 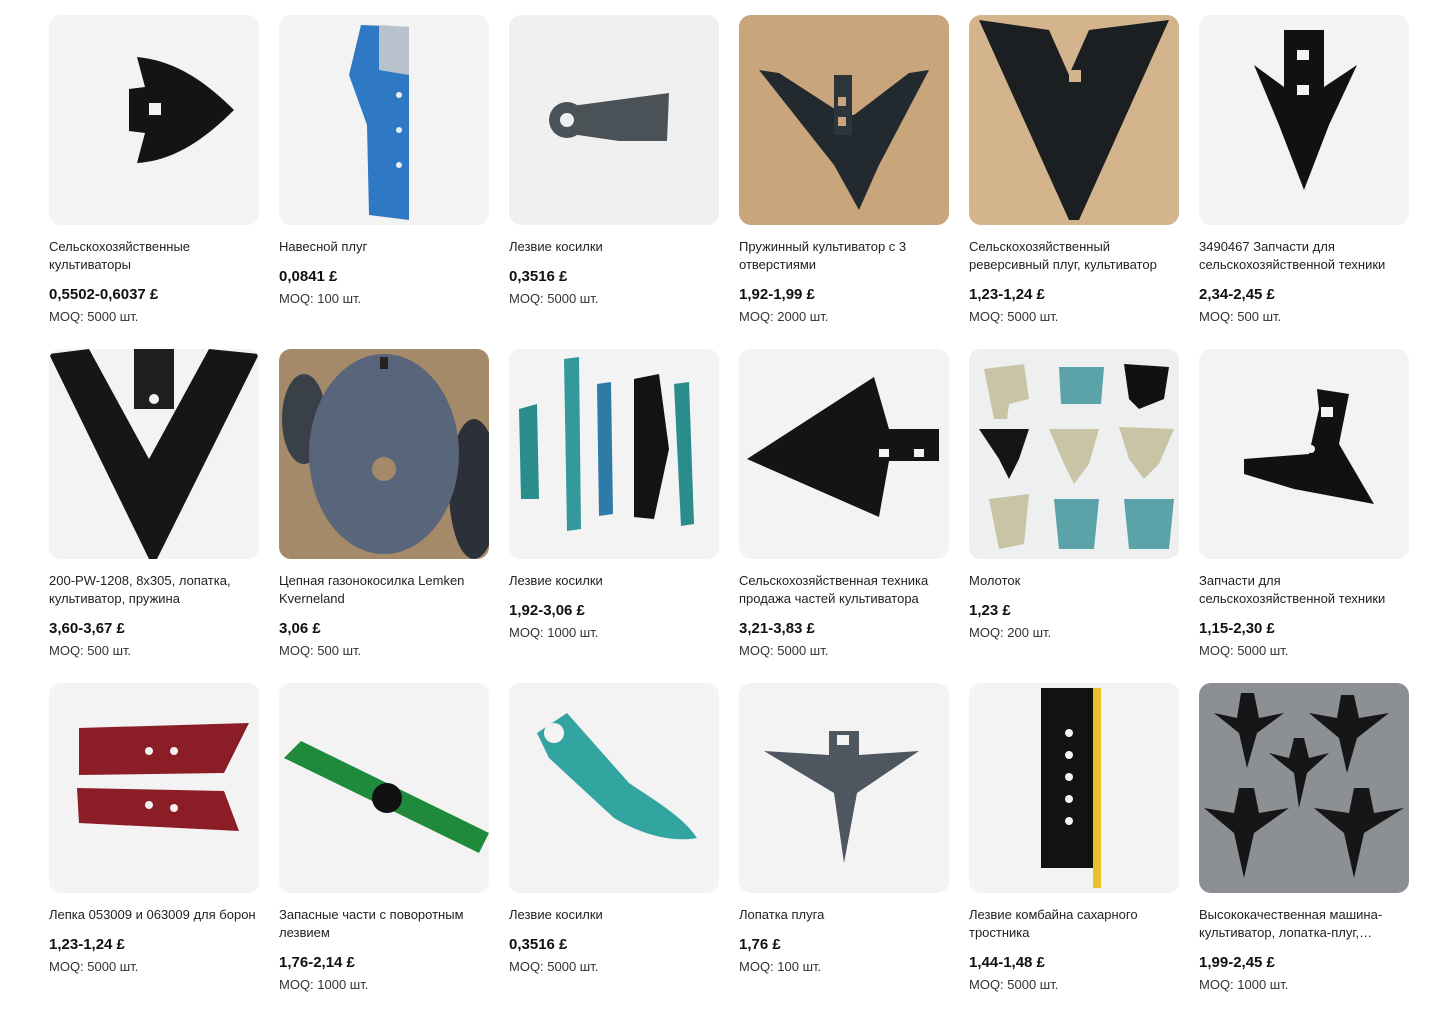 What do you see at coordinates (760, 944) in the screenshot?
I see `product-price: 1,76 £` at bounding box center [760, 944].